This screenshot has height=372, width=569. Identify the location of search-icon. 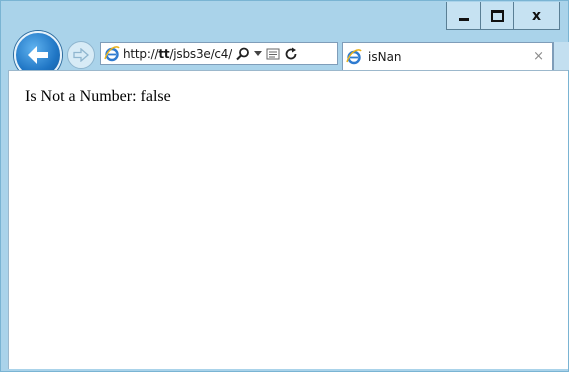
(243, 54).